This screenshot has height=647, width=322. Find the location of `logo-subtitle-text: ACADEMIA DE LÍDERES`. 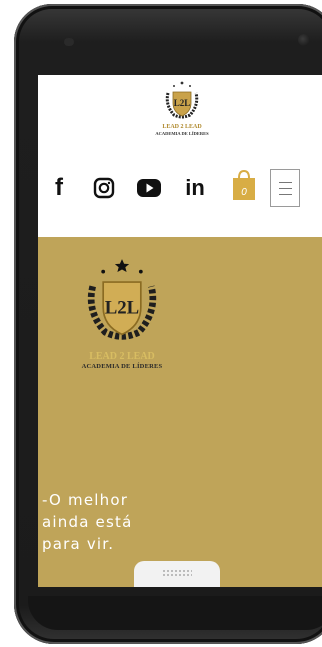

logo-subtitle-text: ACADEMIA DE LÍDERES is located at coordinates (182, 133).